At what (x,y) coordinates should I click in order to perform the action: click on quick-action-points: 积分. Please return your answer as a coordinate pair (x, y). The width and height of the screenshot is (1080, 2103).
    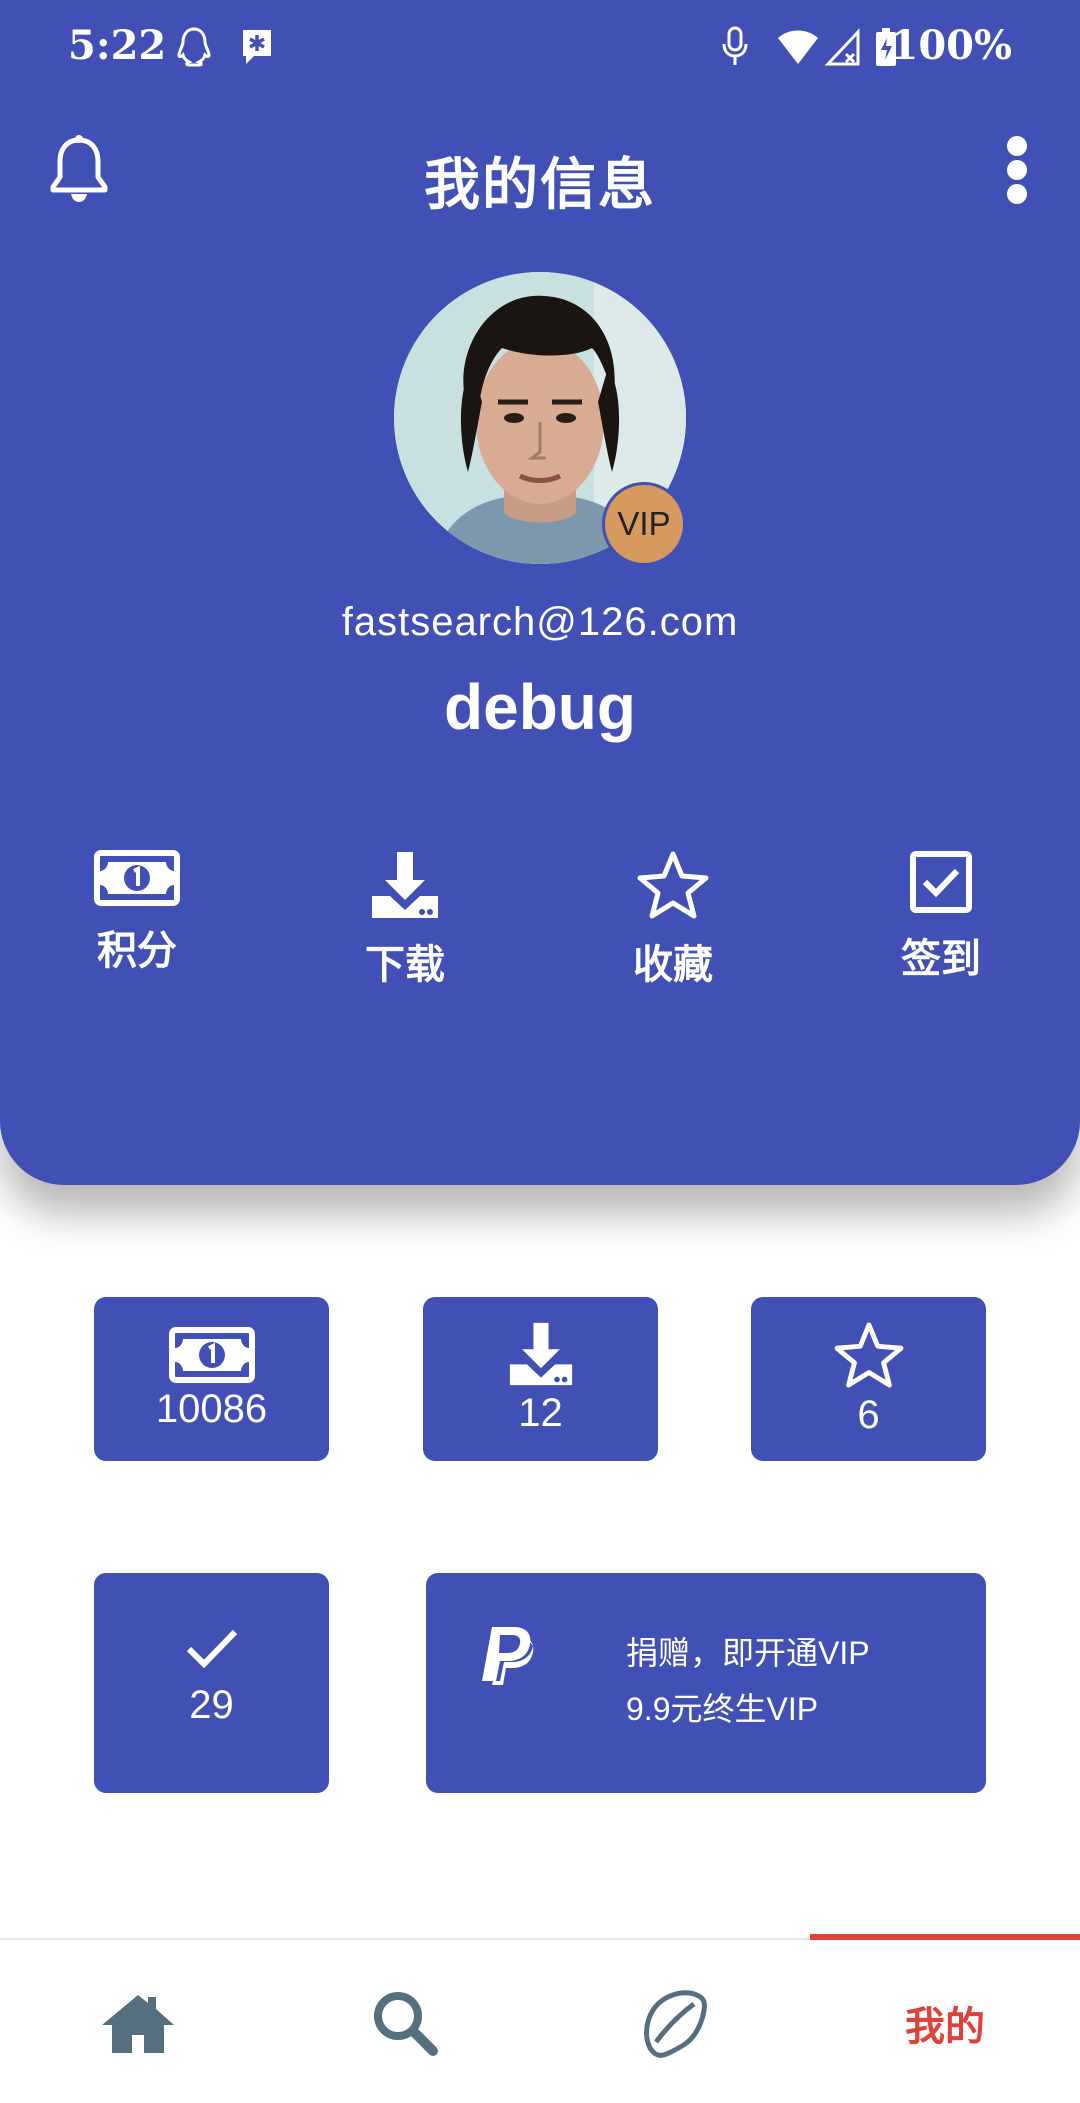
    Looking at the image, I should click on (137, 930).